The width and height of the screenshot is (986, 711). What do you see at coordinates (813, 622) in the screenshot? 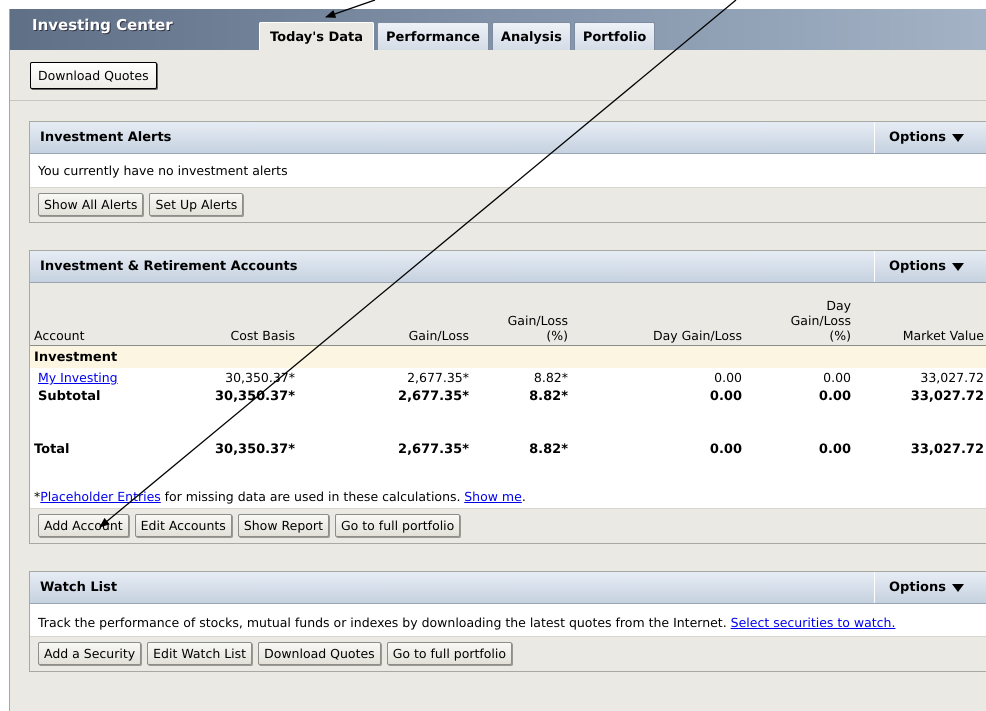
I see `select-securities-link: Select securities to watch.` at bounding box center [813, 622].